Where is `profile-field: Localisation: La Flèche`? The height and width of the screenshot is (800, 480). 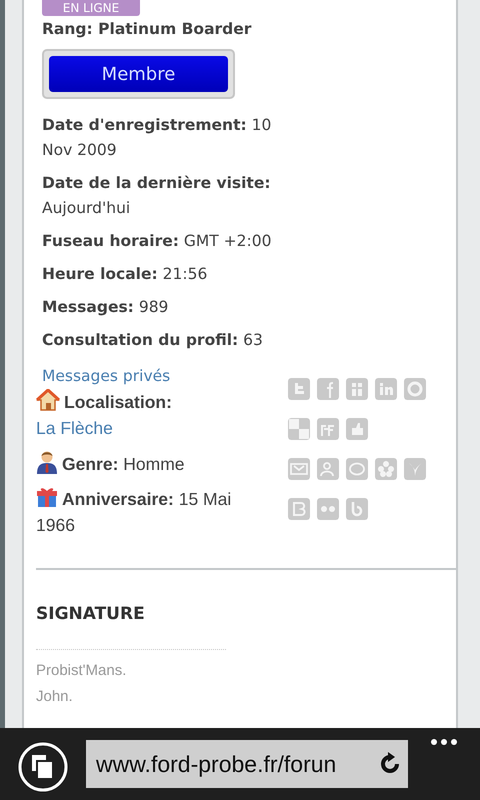
profile-field: Localisation: La Flèche is located at coordinates (138, 414).